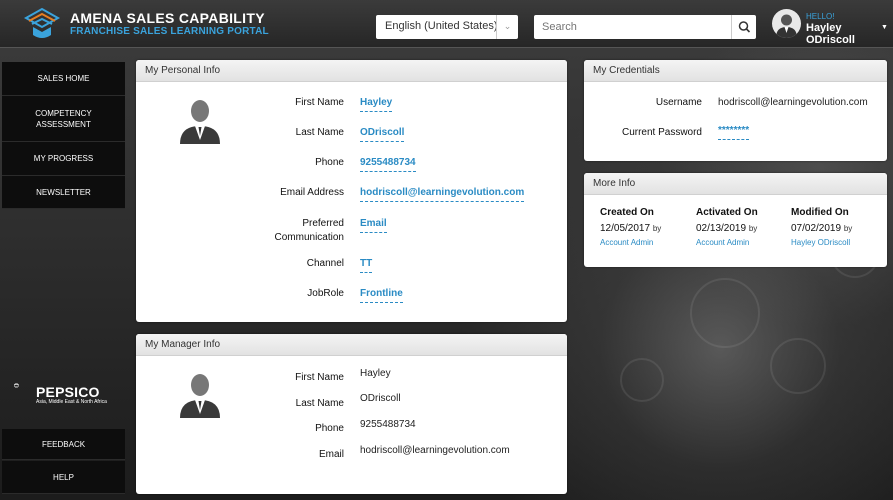  I want to click on credentials-title: My Credentials, so click(735, 71).